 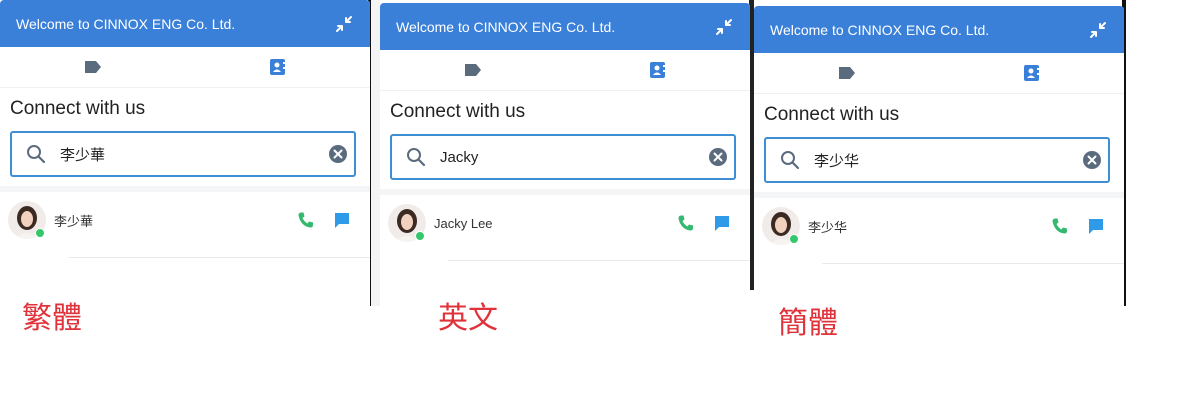 I want to click on contact-row: 李少華, so click(x=185, y=220).